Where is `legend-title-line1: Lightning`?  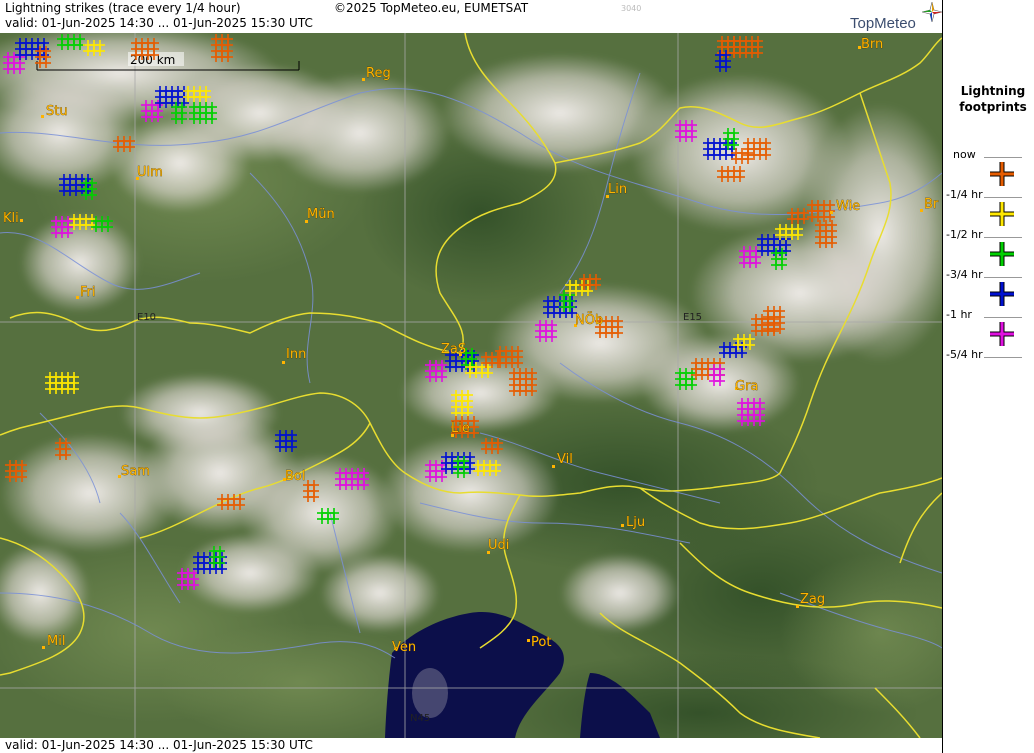 legend-title-line1: Lightning is located at coordinates (993, 91).